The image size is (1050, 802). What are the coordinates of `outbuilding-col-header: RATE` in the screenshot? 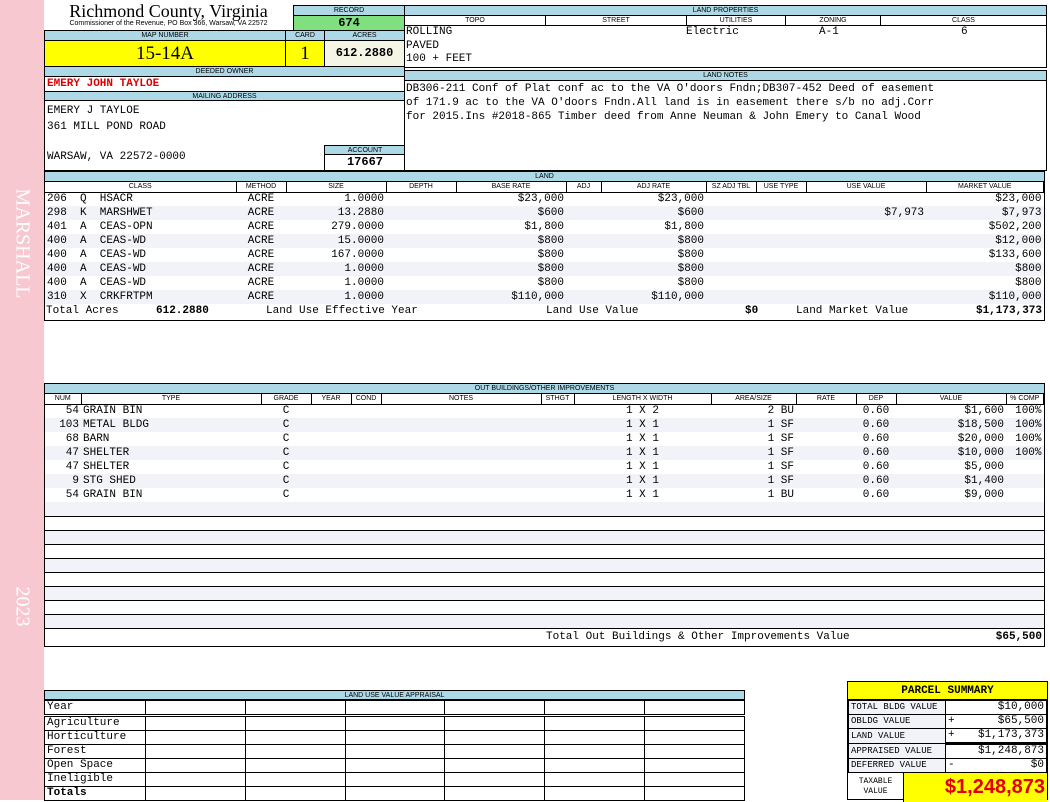 It's located at (826, 399).